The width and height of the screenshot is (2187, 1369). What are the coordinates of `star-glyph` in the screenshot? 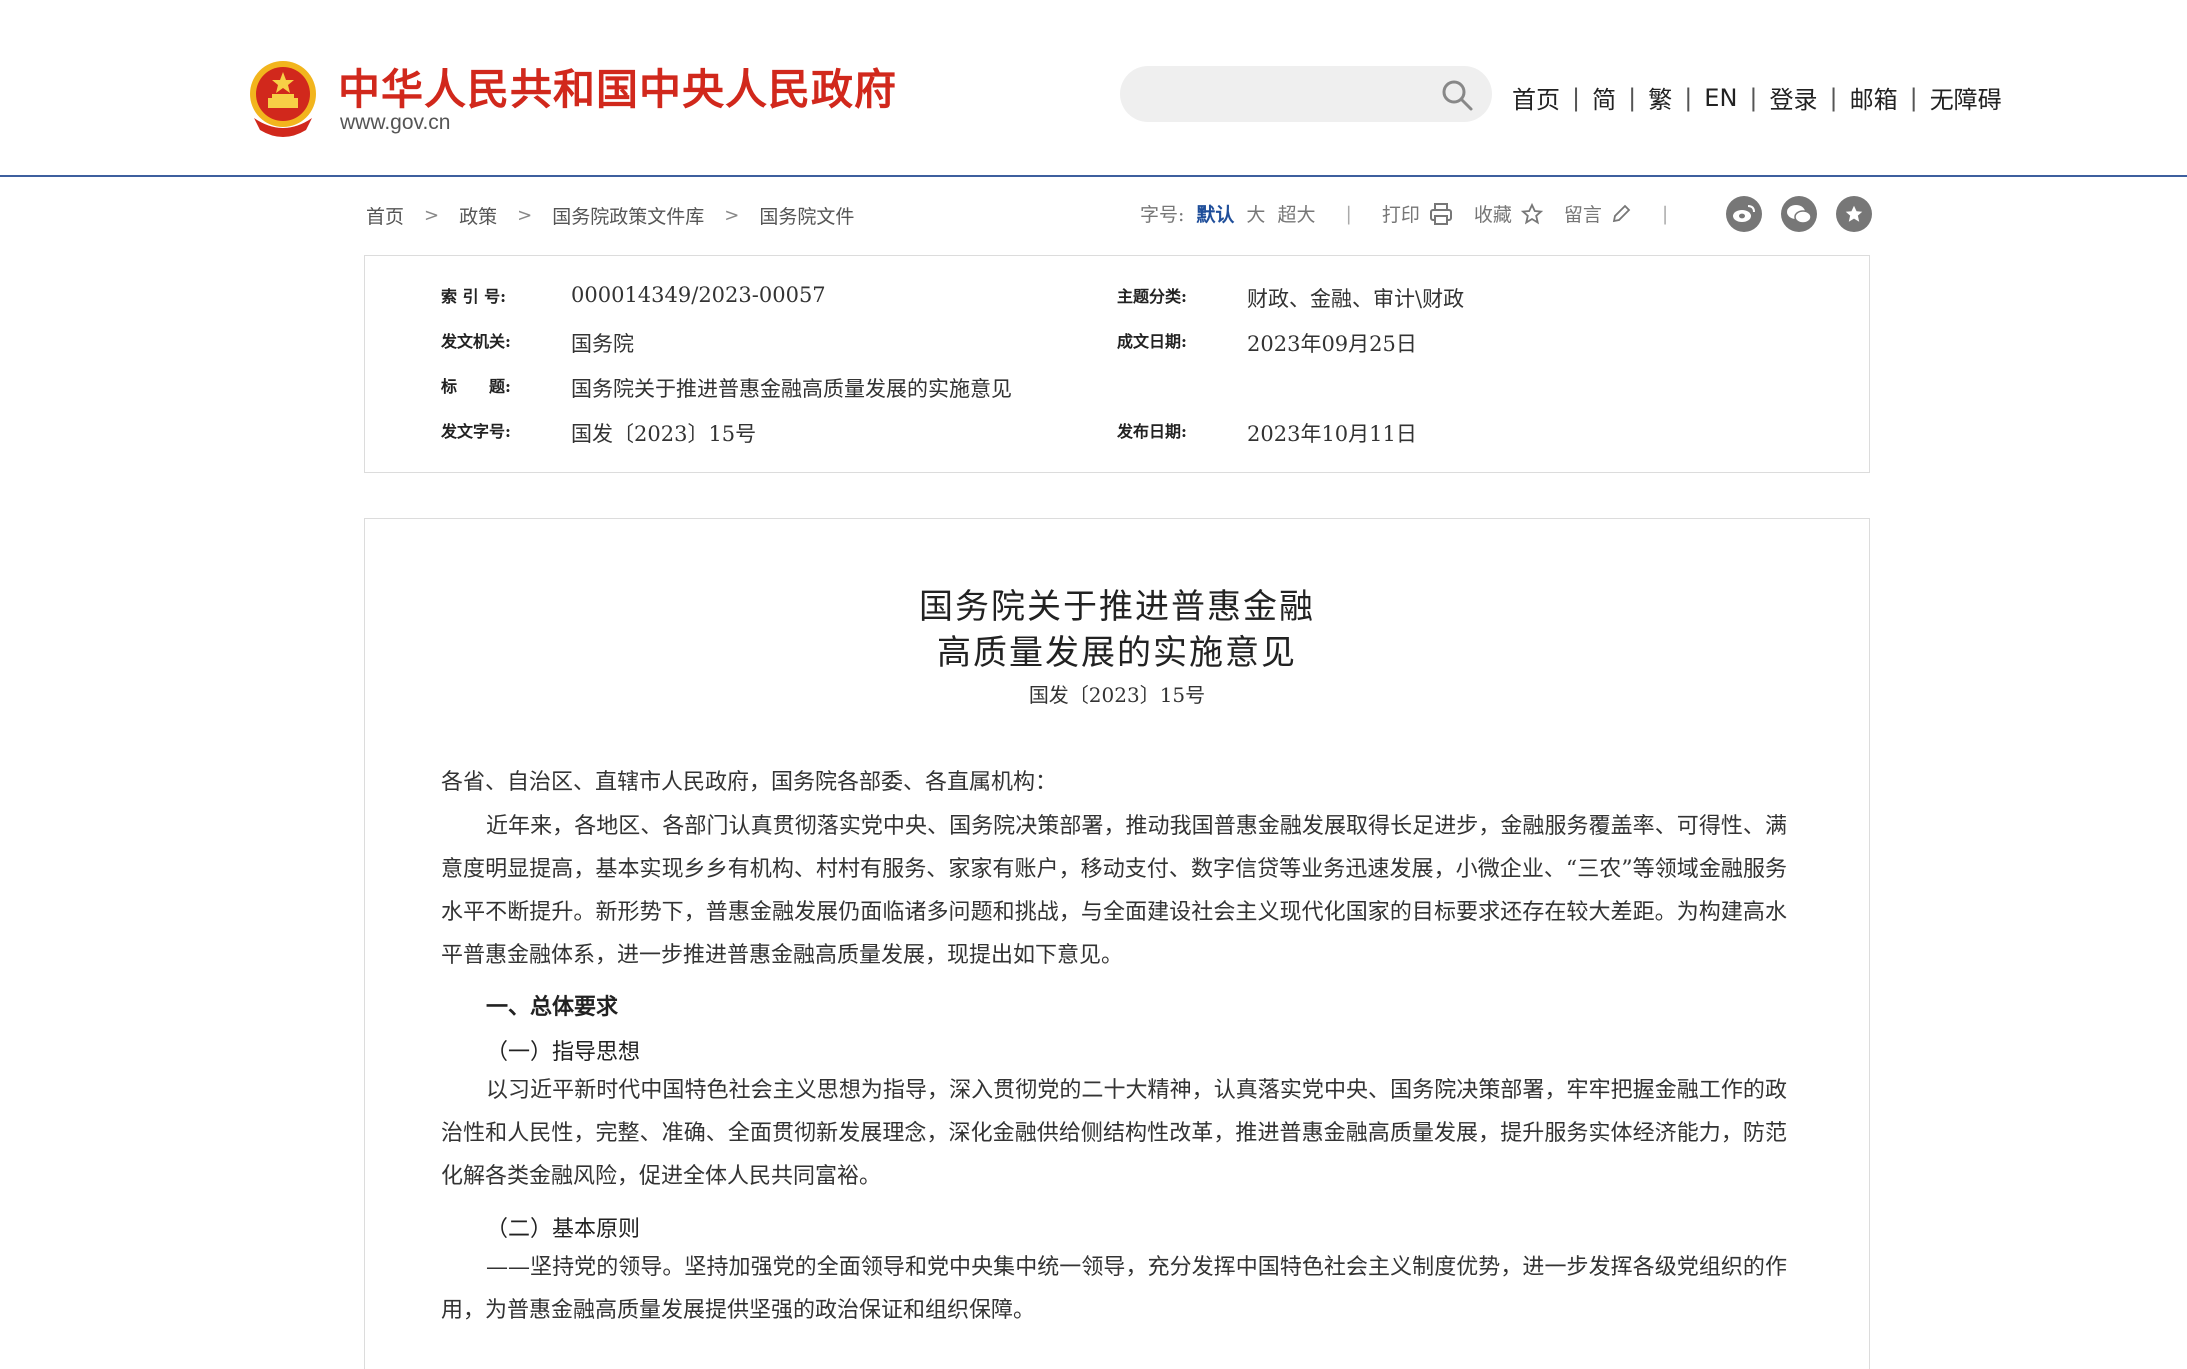 It's located at (1854, 213).